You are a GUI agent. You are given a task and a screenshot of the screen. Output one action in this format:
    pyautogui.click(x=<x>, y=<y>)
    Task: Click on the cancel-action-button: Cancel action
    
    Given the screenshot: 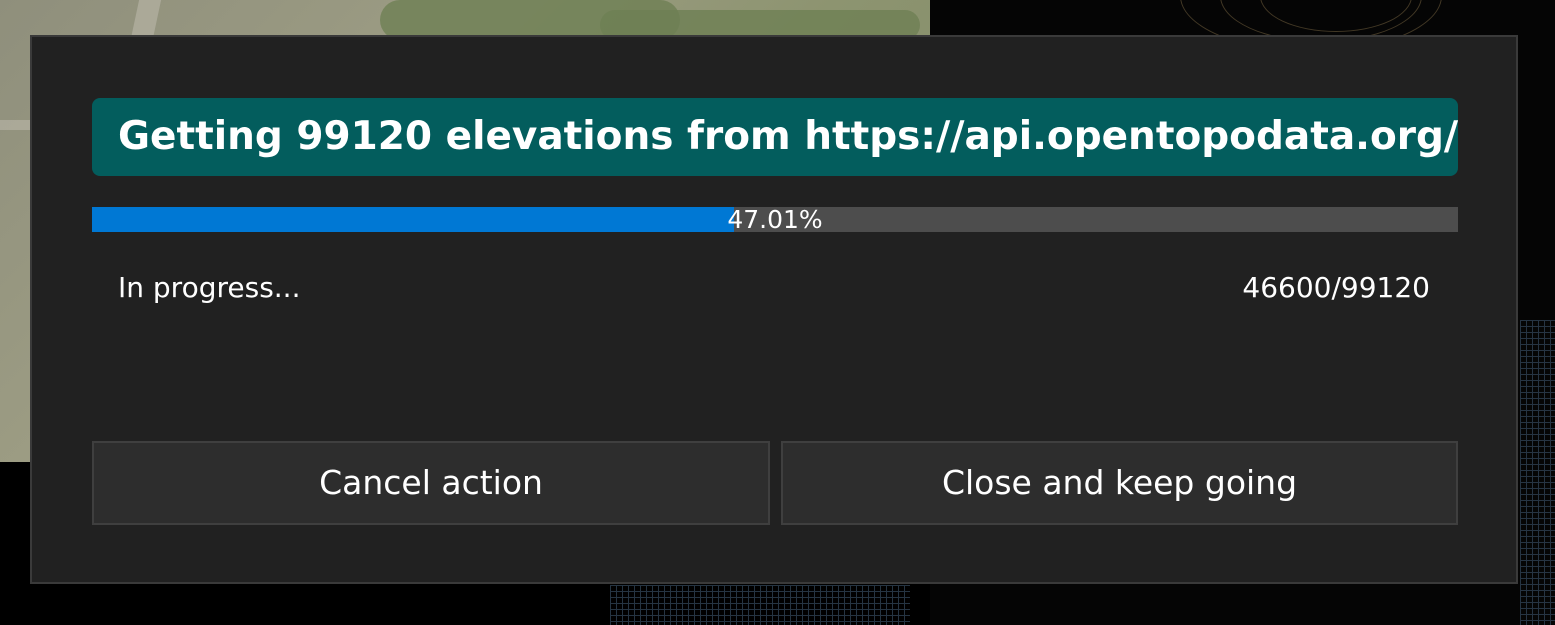 What is the action you would take?
    pyautogui.click(x=431, y=483)
    